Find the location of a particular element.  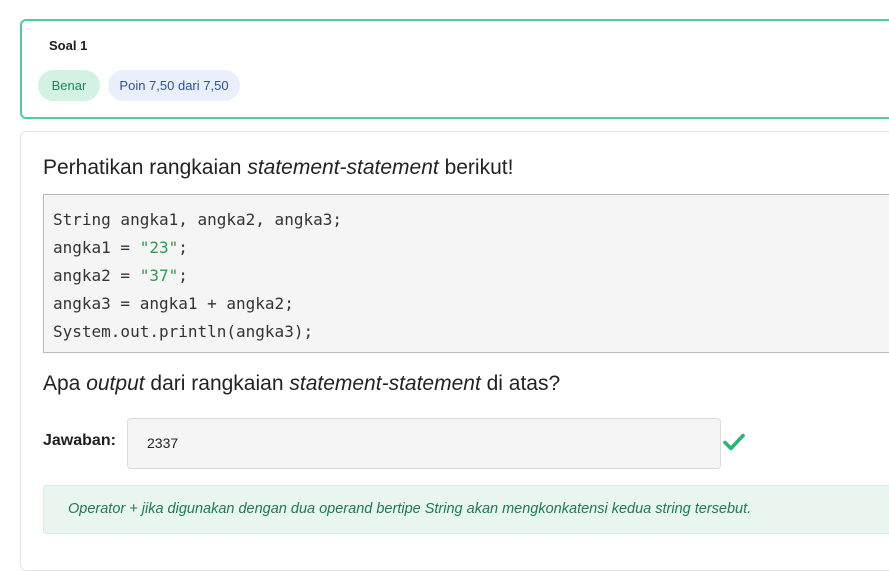

question-number: Soal 1 is located at coordinates (68, 45).